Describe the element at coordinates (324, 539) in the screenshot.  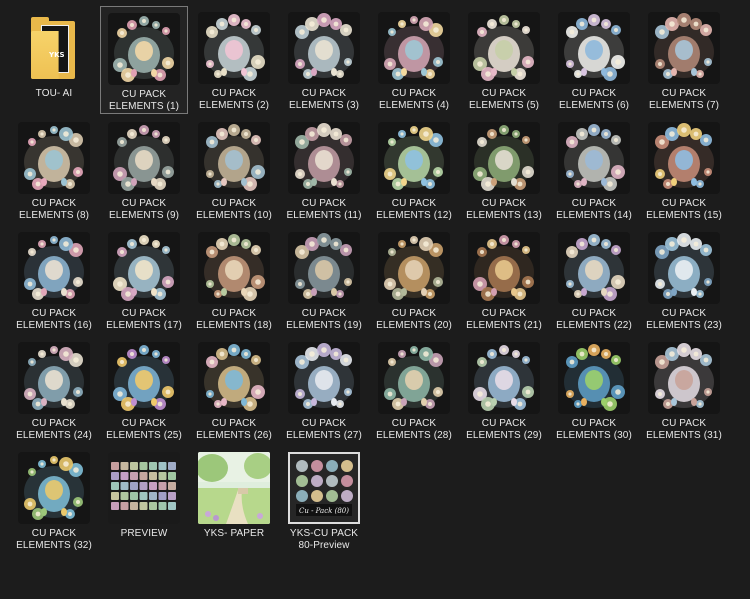
I see `file-label: YKS-CU PACK 80-Preview` at that location.